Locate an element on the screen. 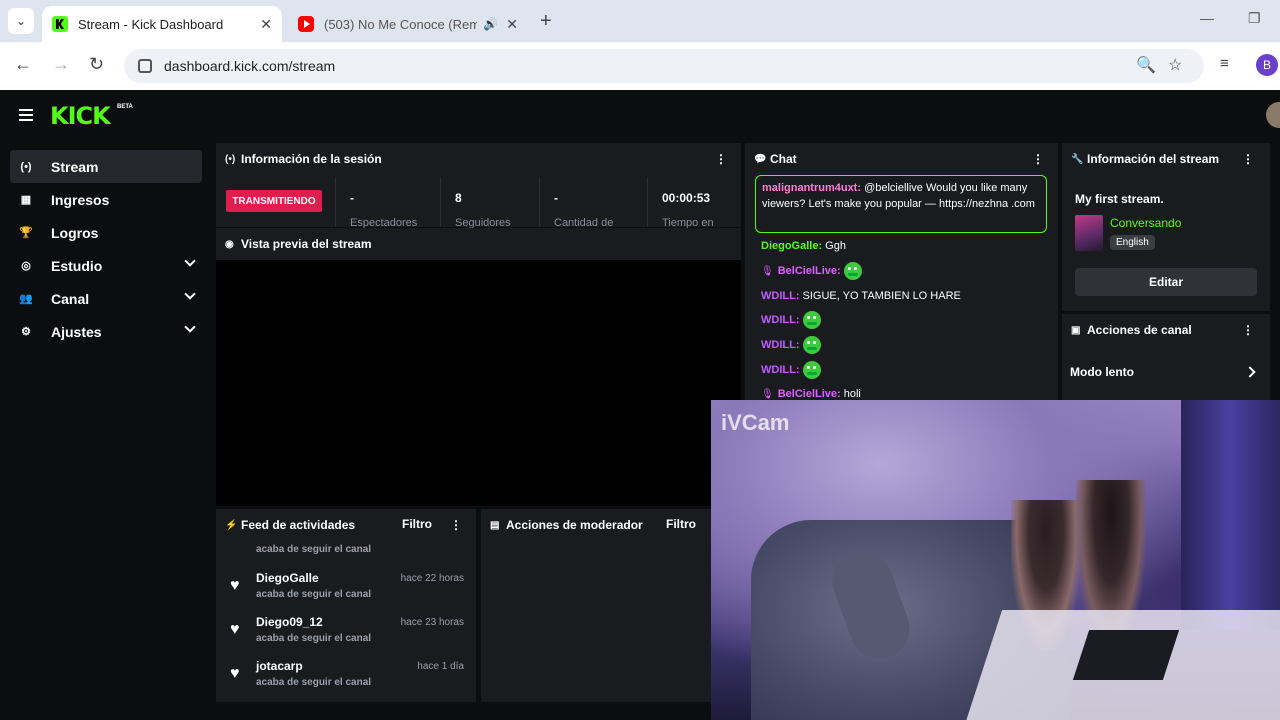 This screenshot has height=720, width=1280. zoom-icon: 🔍 is located at coordinates (1146, 65).